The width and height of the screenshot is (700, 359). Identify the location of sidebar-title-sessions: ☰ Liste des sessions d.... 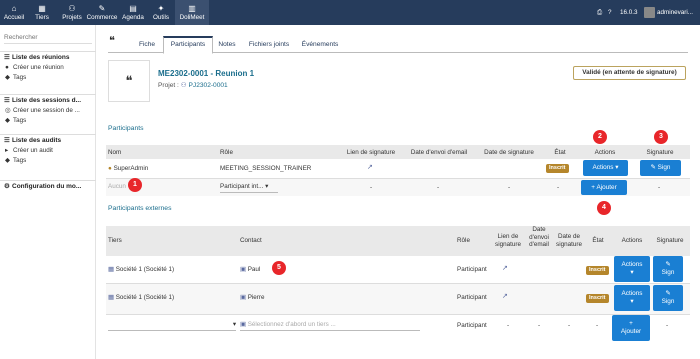
(48, 100).